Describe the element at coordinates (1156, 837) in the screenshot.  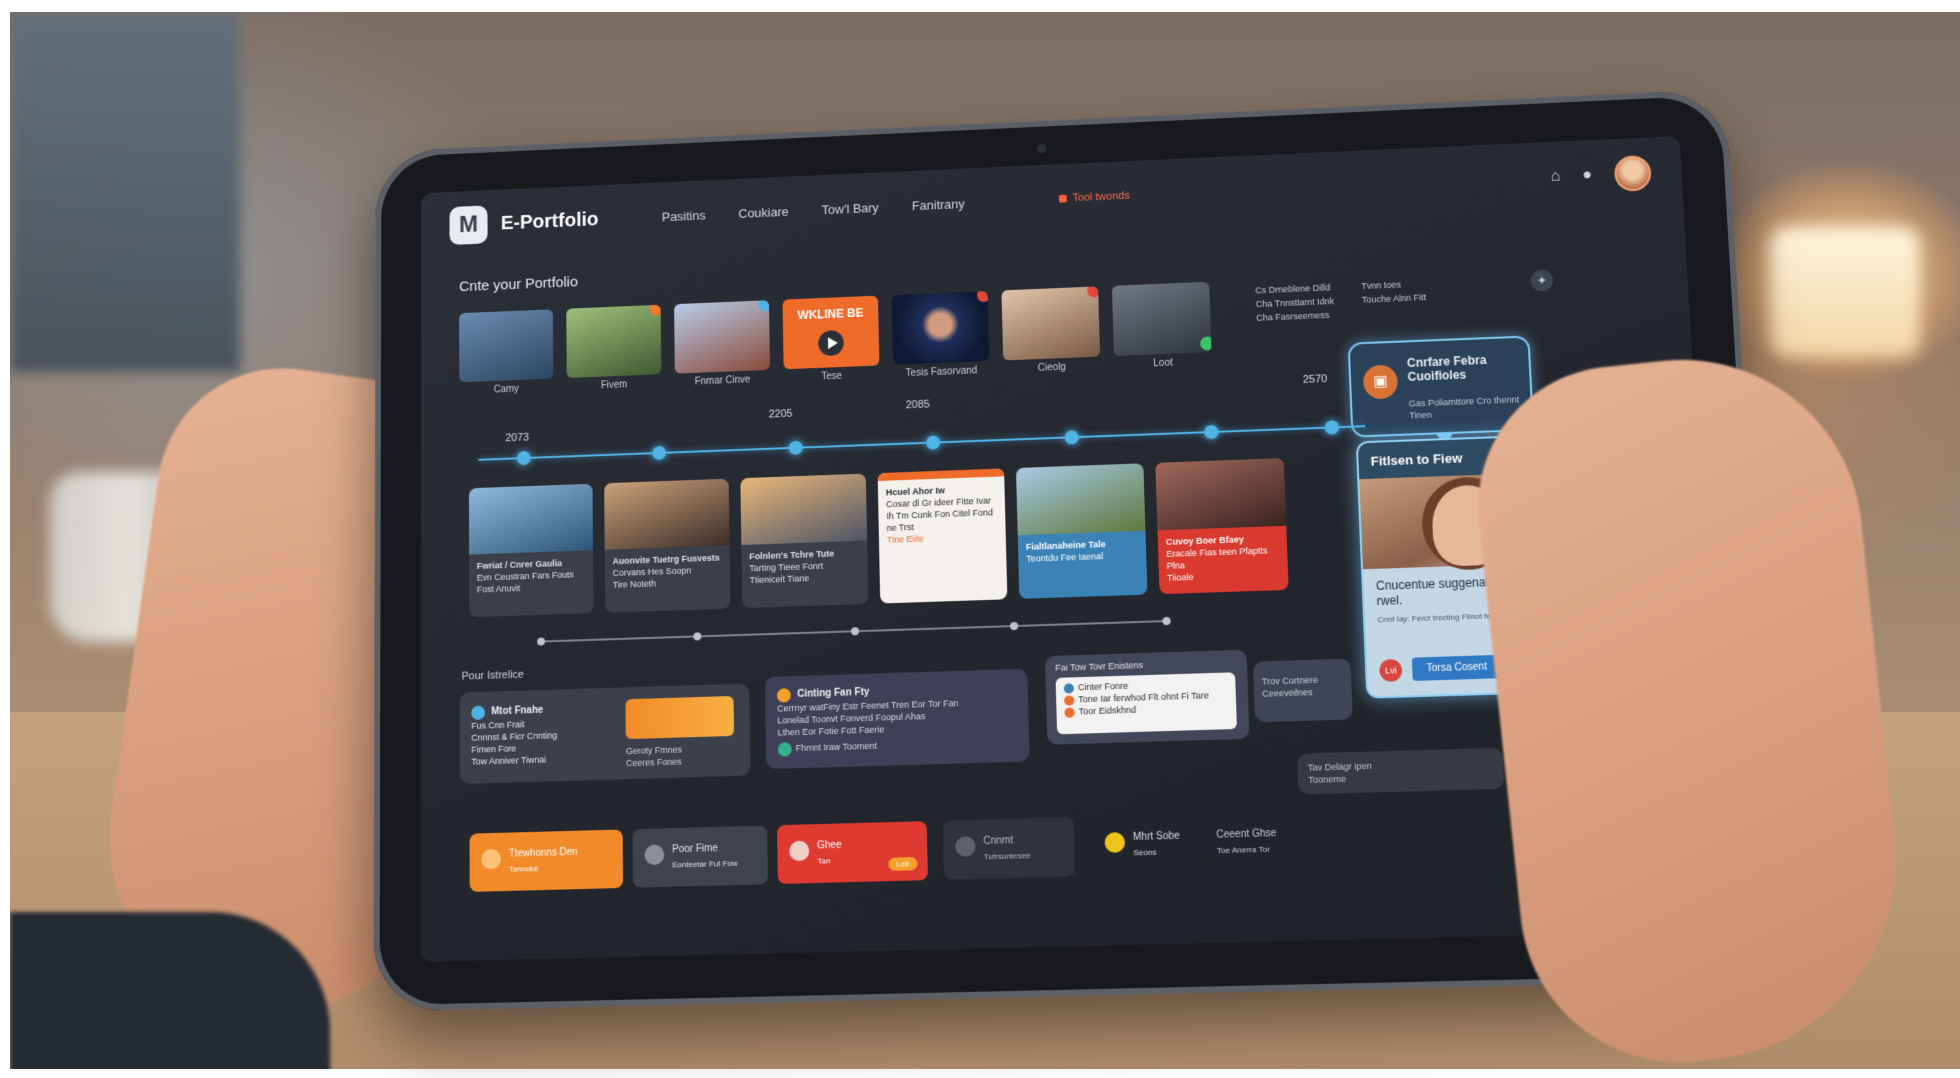
I see `tile-label: Mhrt Sobe` at that location.